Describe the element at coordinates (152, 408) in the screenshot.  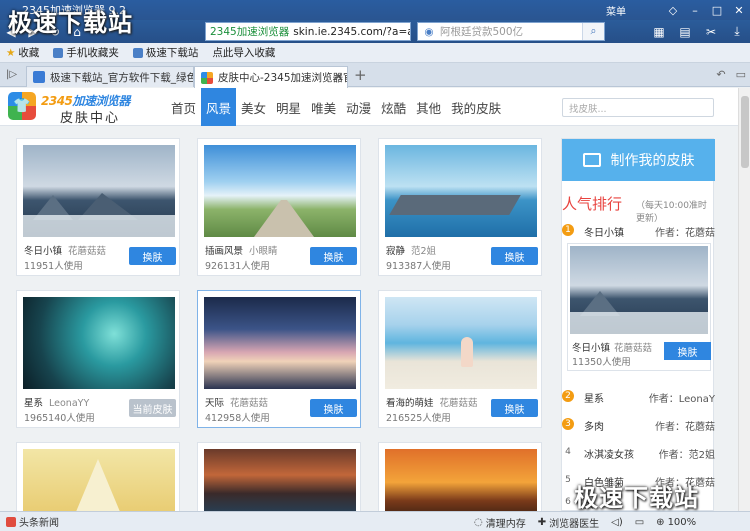
I see `current-skin-button: 当前皮肤` at that location.